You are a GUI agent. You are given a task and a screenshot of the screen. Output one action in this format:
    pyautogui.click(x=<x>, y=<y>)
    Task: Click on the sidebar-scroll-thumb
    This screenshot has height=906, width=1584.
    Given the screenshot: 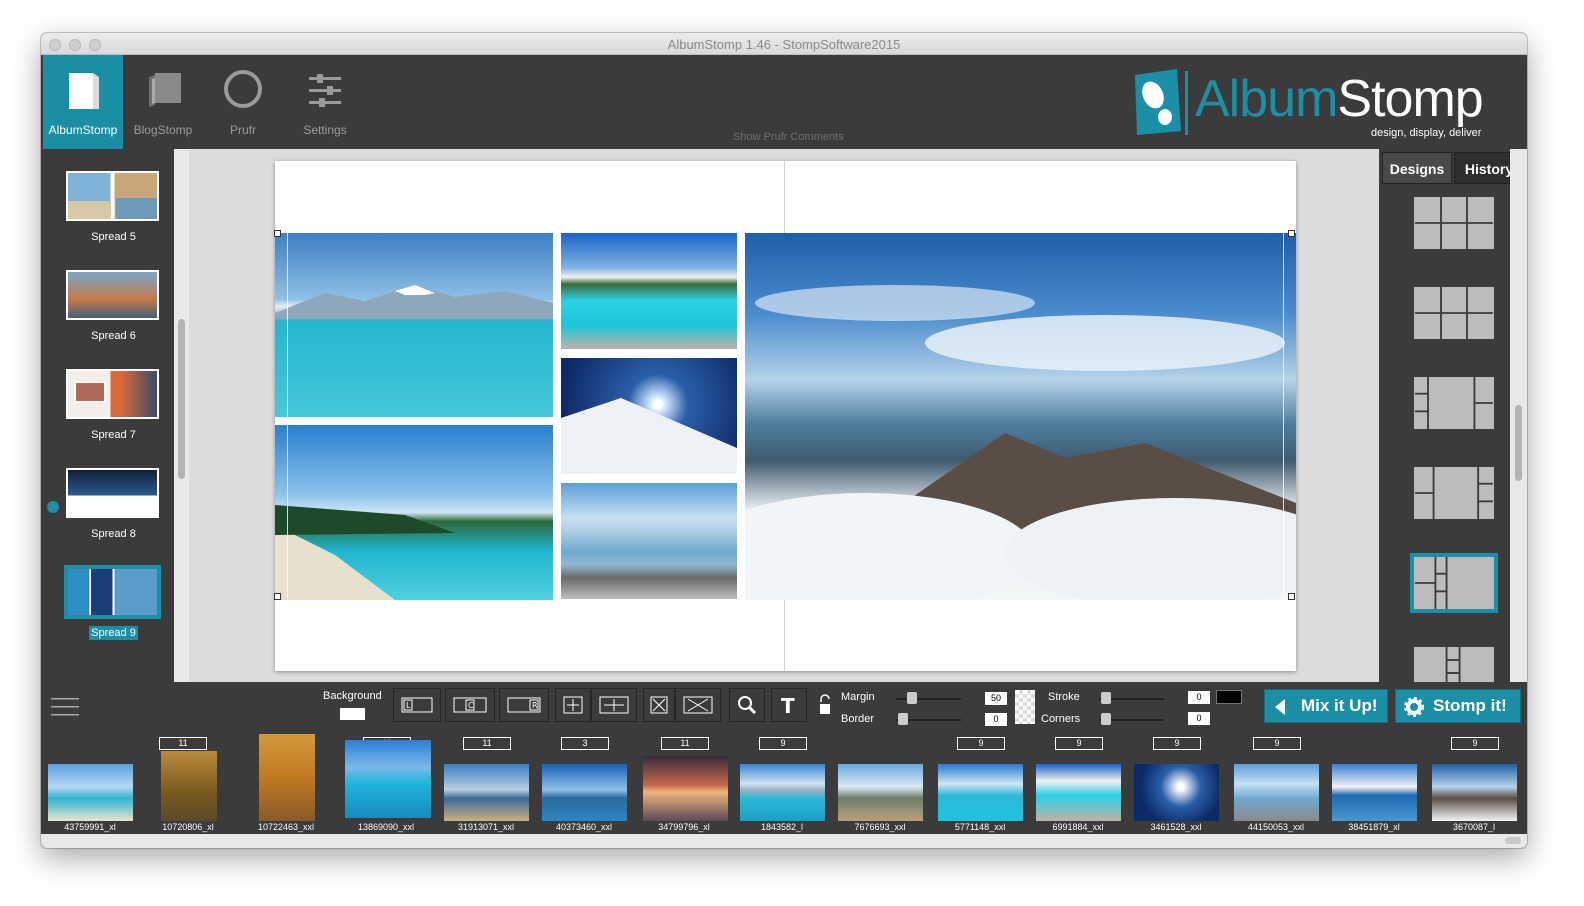 What is the action you would take?
    pyautogui.click(x=181, y=399)
    